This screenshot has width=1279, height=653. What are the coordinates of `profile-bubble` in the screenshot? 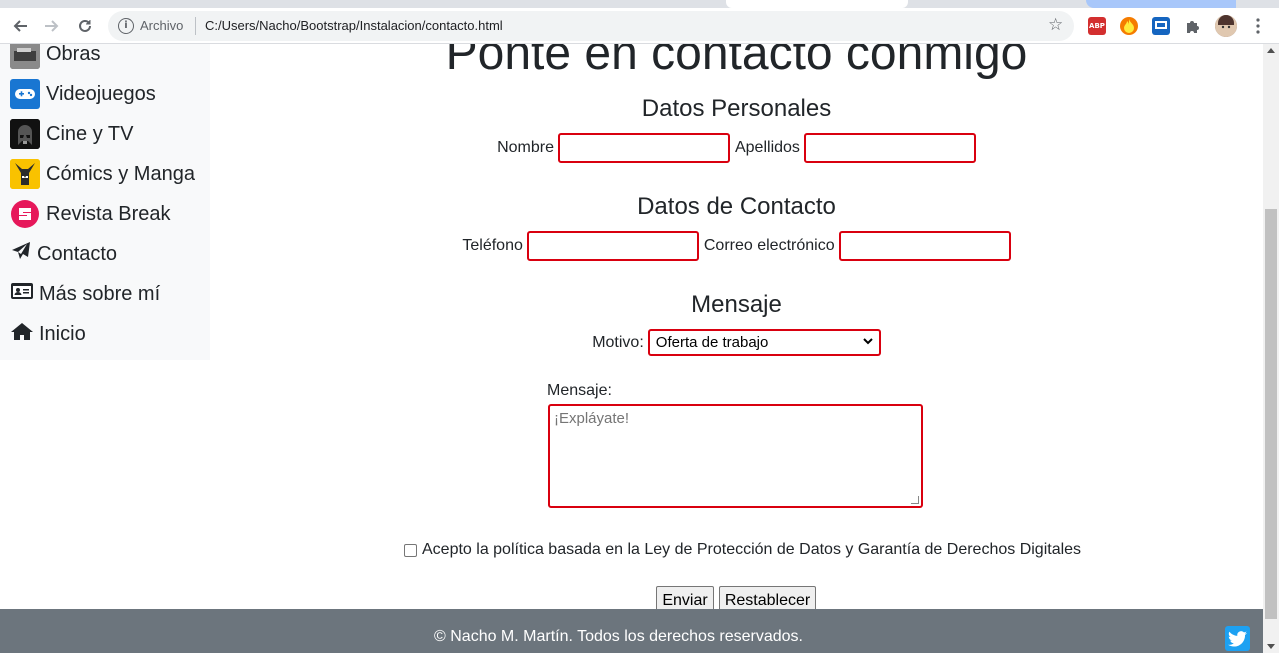 It's located at (1161, 4).